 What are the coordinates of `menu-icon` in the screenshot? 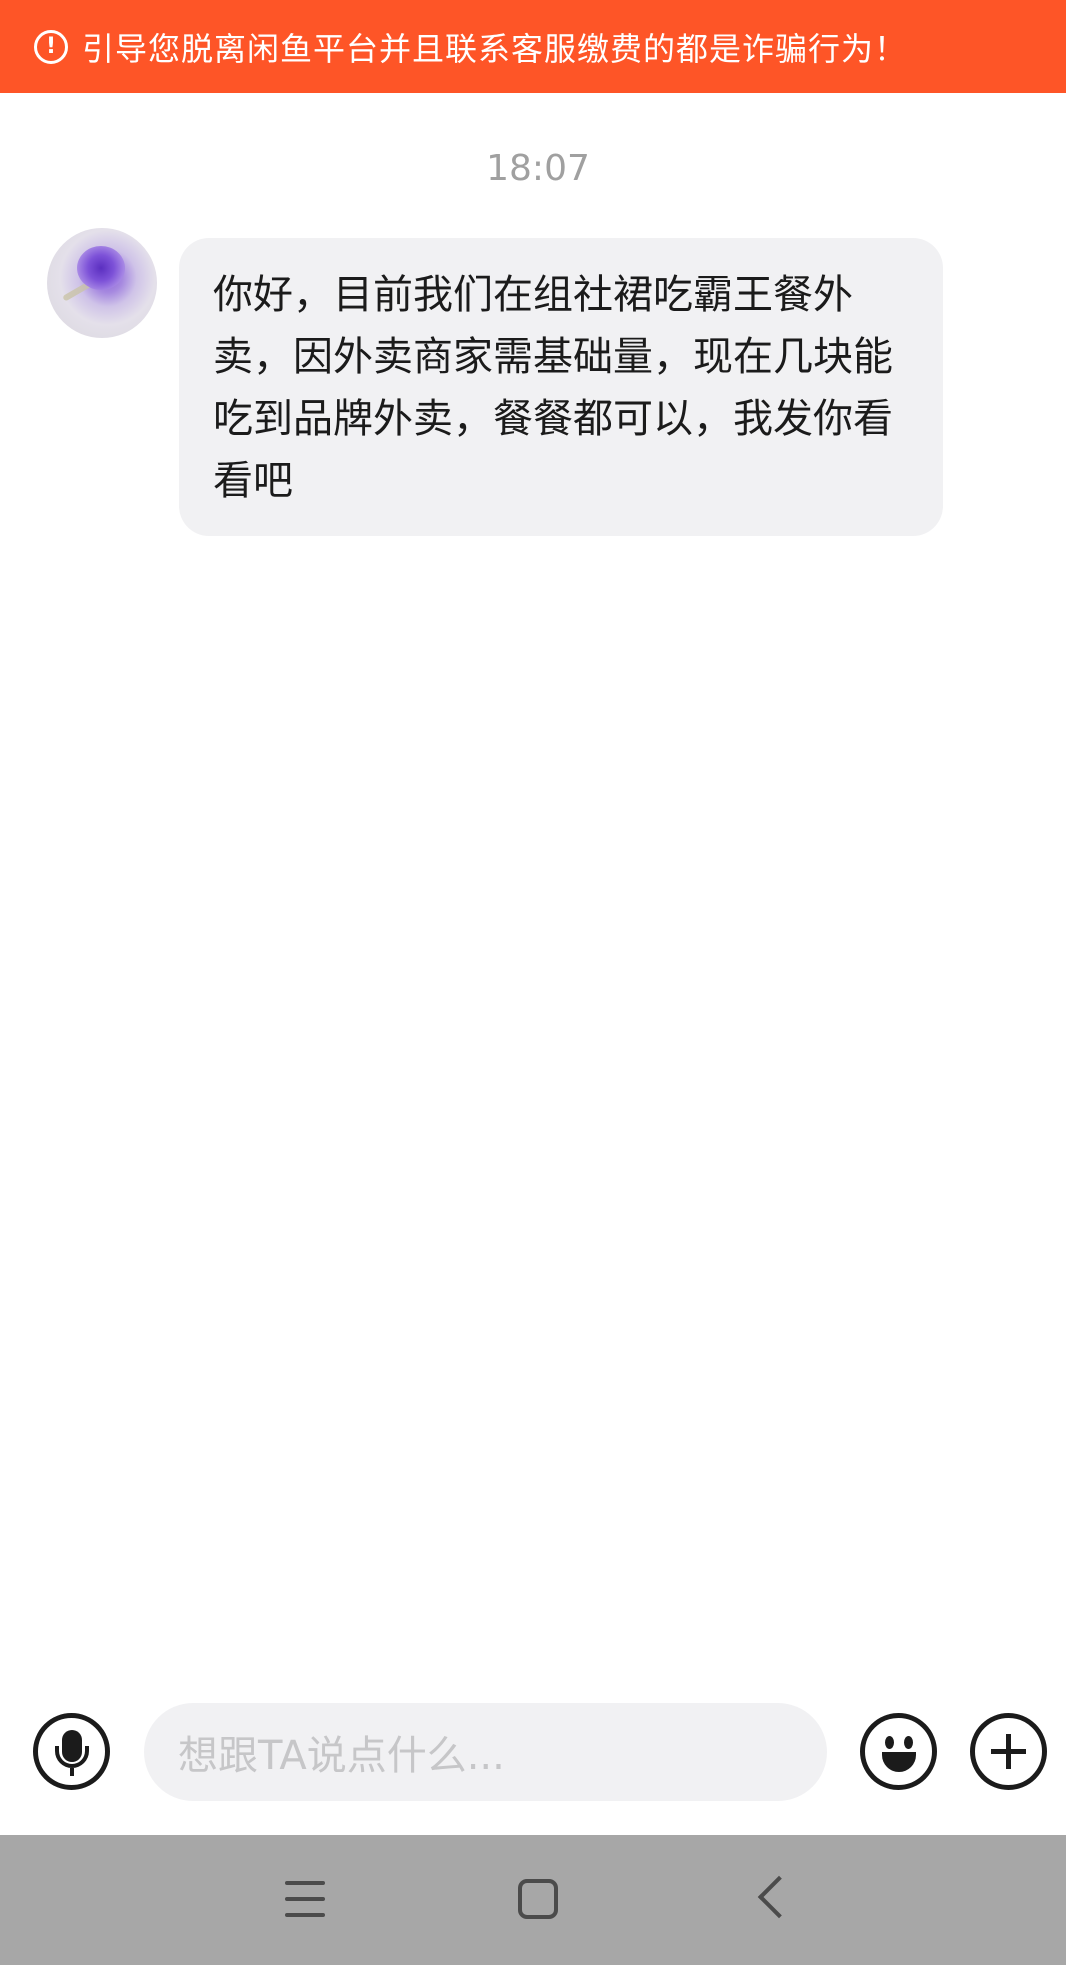 It's located at (305, 1899).